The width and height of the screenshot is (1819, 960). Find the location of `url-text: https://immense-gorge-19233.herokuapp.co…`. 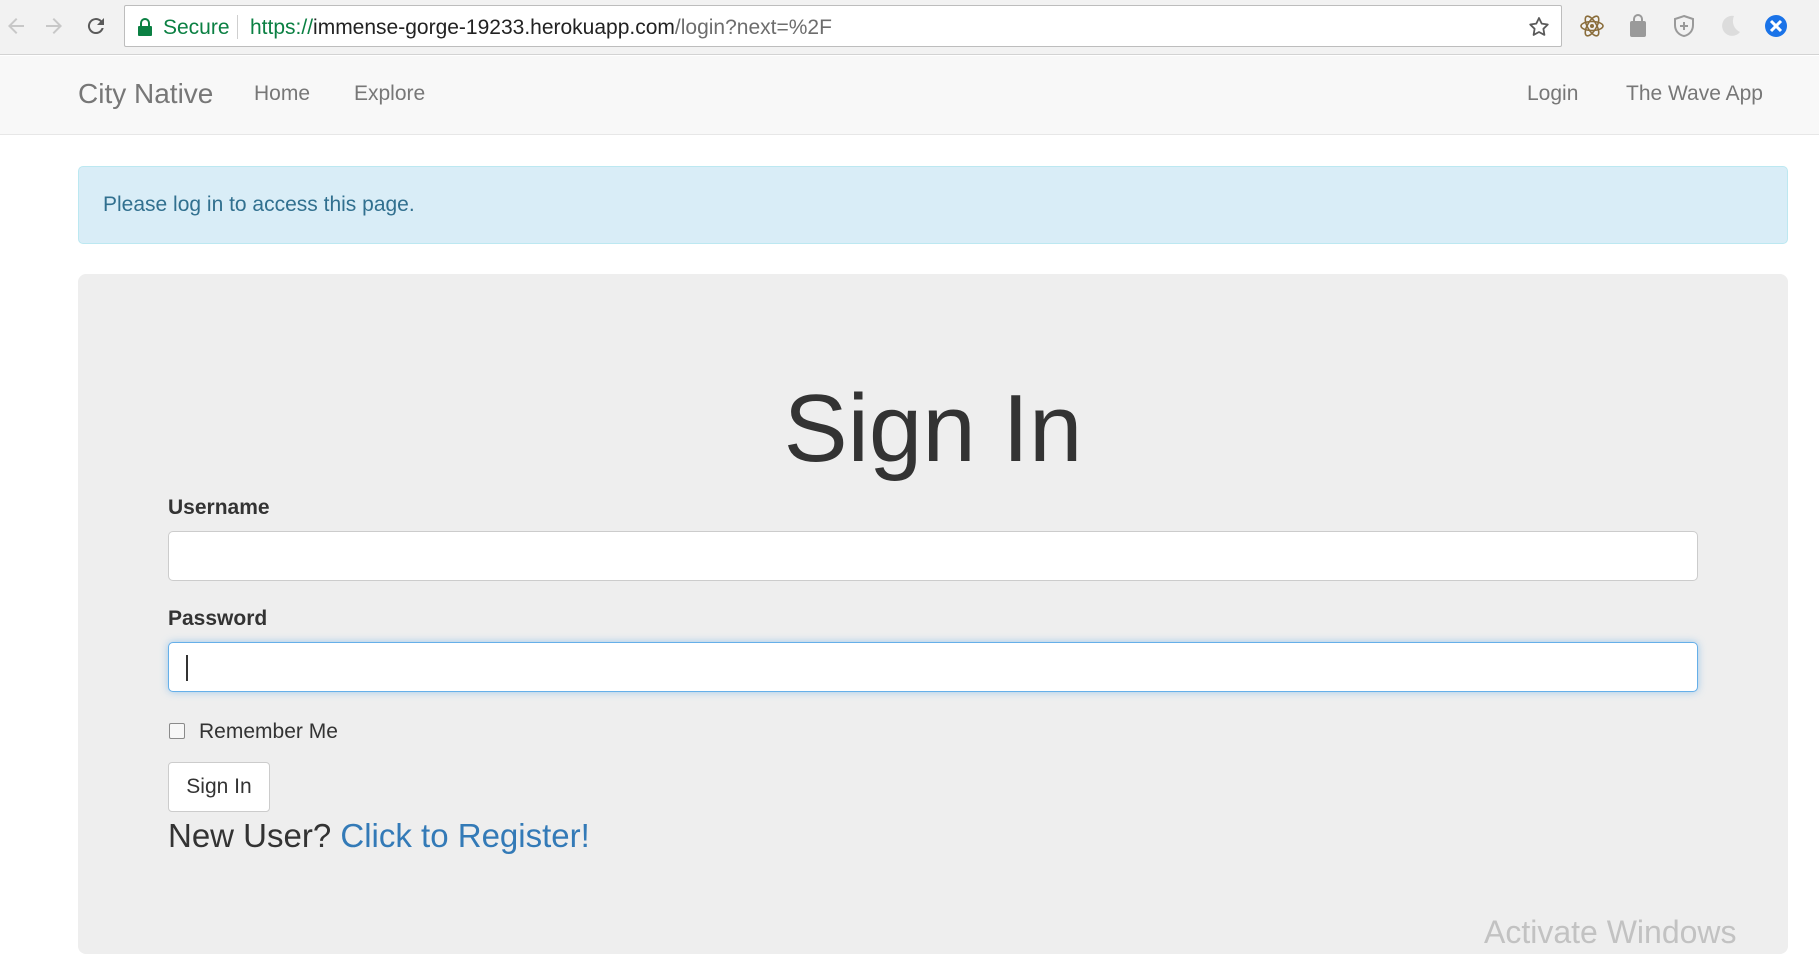

url-text: https://immense-gorge-19233.herokuapp.co… is located at coordinates (541, 28).